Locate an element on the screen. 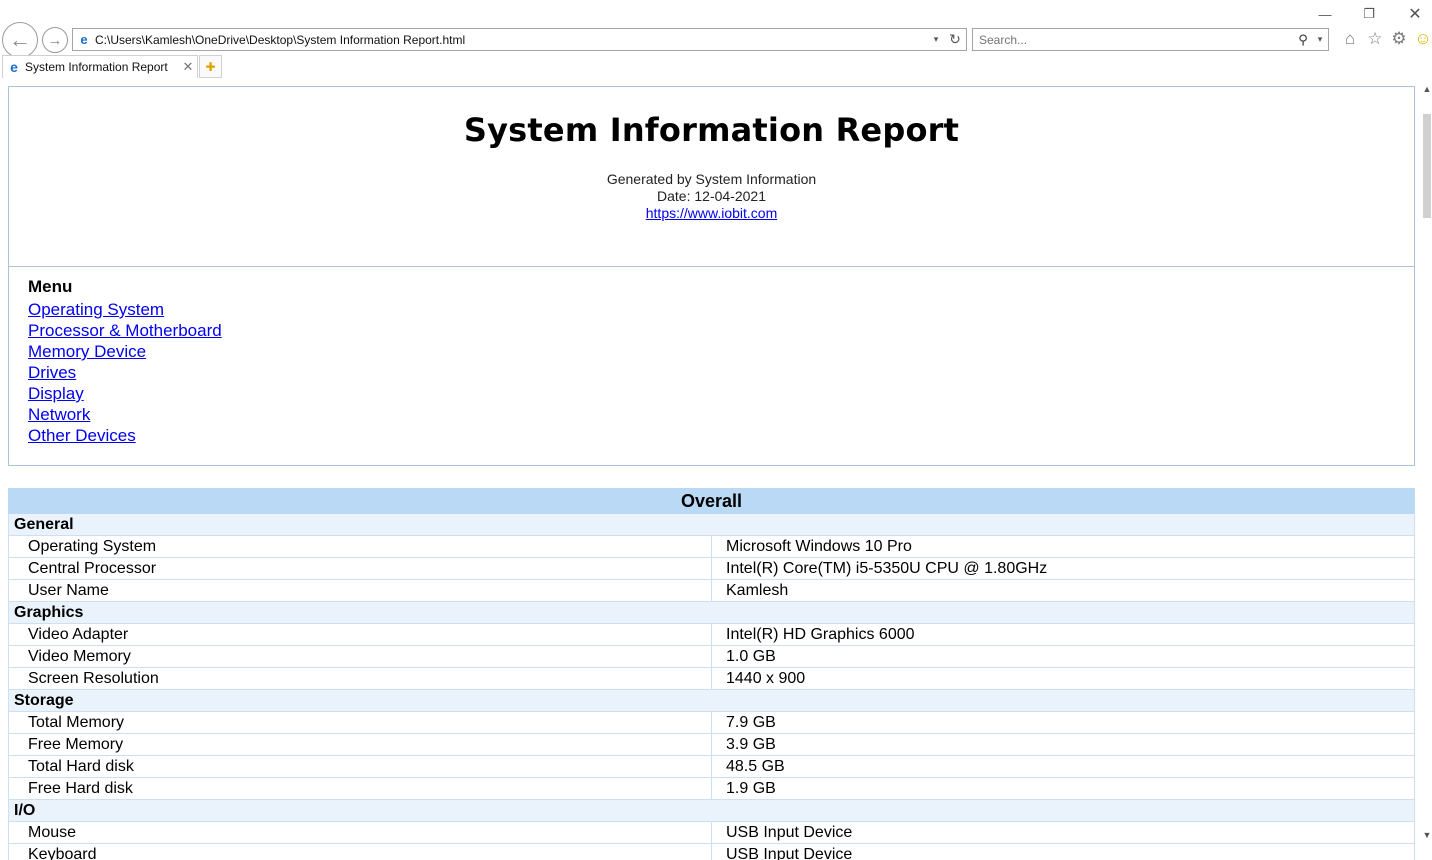  table-row: Video Memory 1.0 GB is located at coordinates (711, 656).